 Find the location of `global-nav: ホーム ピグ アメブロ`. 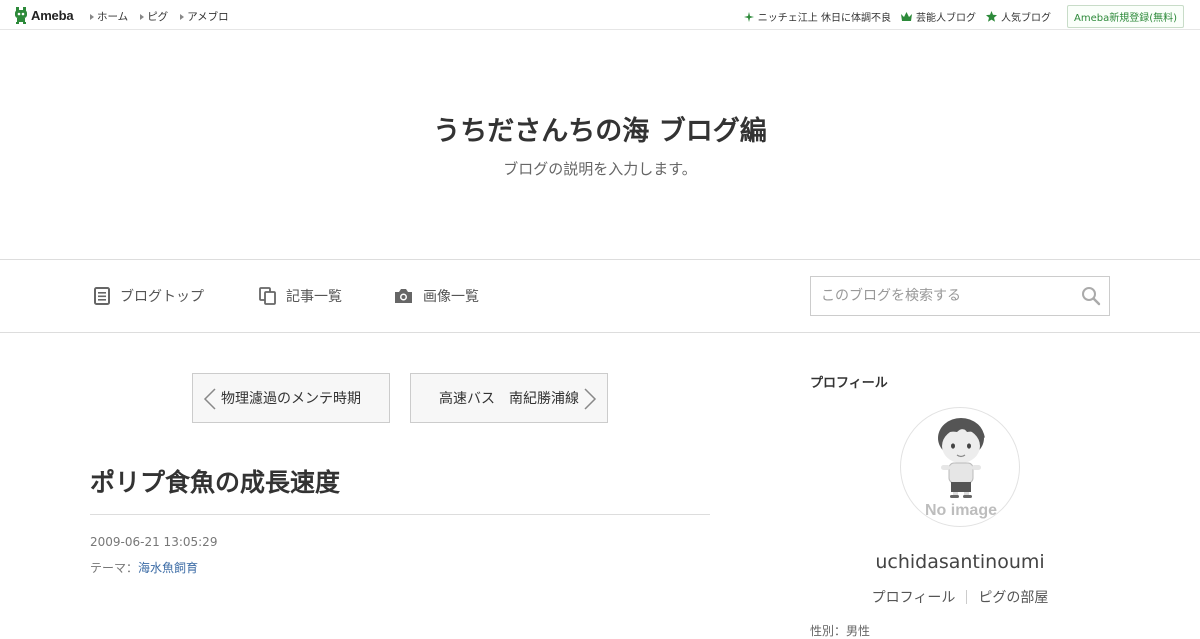

global-nav: ホーム ピグ アメブロ is located at coordinates (159, 16).